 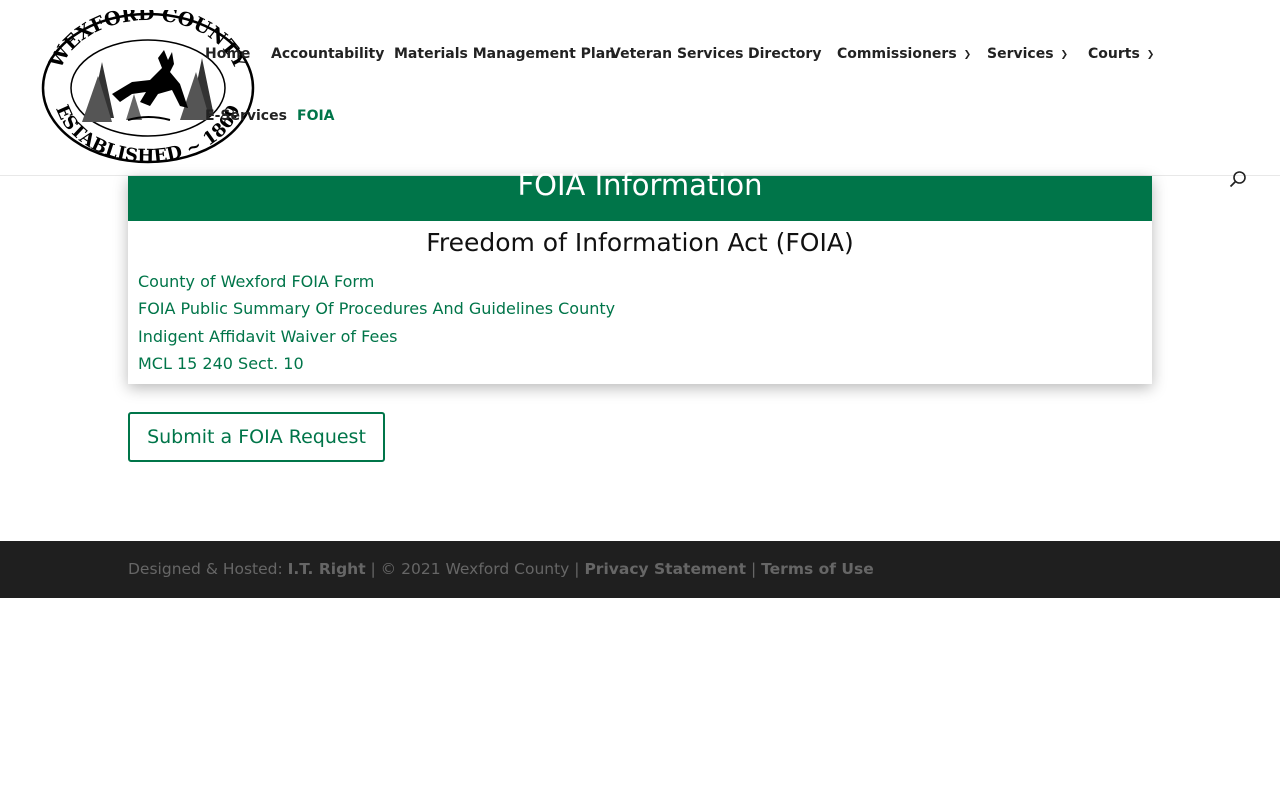 I want to click on nav-item-courts: Courts ❯, so click(x=1121, y=54).